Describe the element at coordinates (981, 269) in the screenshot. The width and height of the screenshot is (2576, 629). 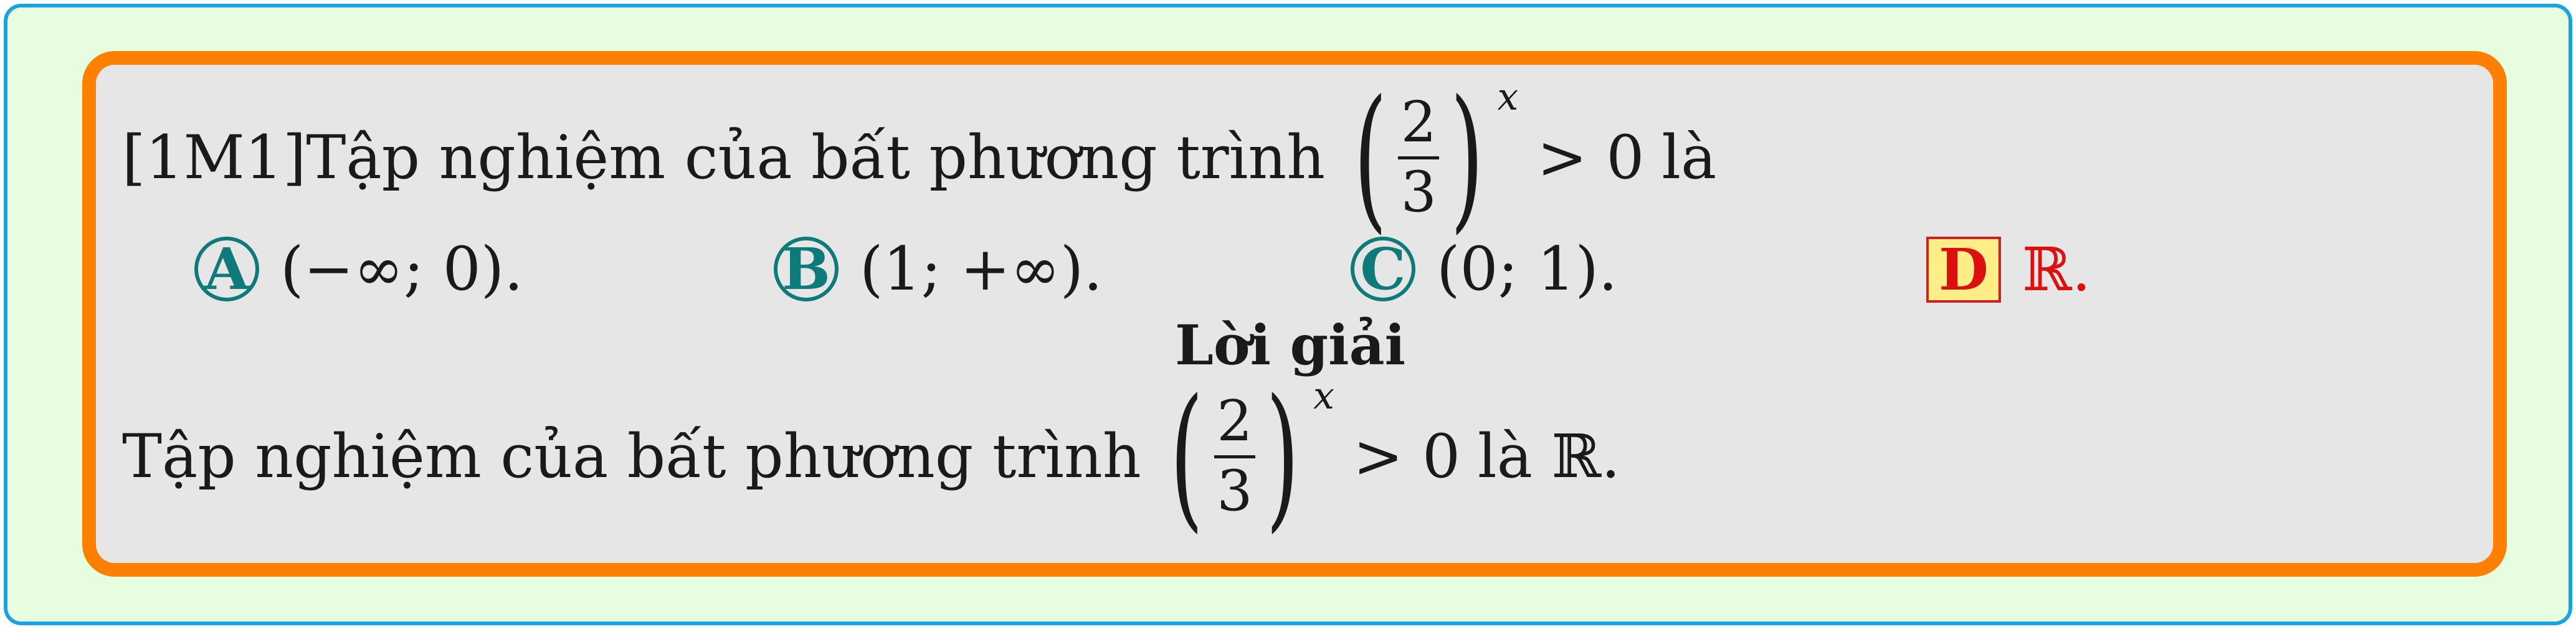
I see `option-b-value: (1; +∞).` at that location.